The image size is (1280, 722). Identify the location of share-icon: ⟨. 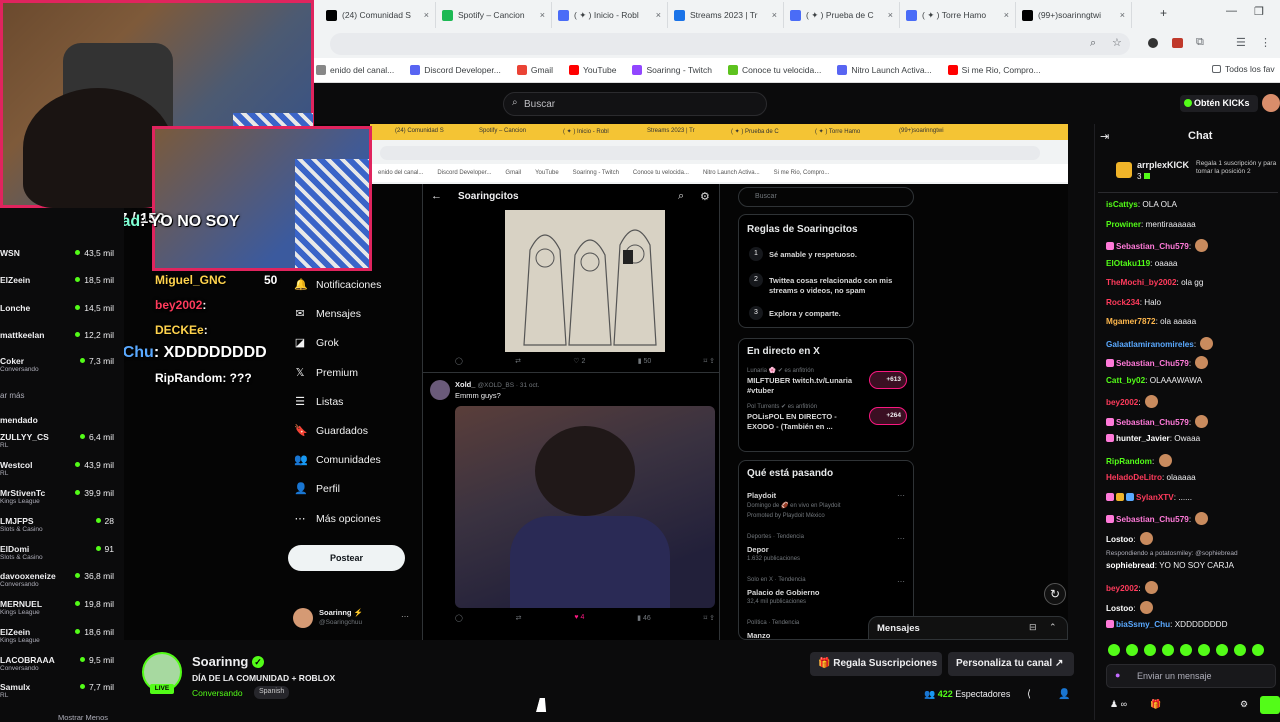
(1029, 694).